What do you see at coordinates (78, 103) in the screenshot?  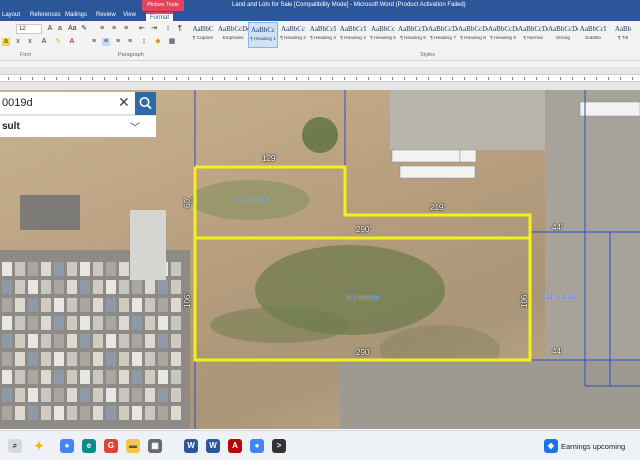 I see `map-search-box: 0019d ✕` at bounding box center [78, 103].